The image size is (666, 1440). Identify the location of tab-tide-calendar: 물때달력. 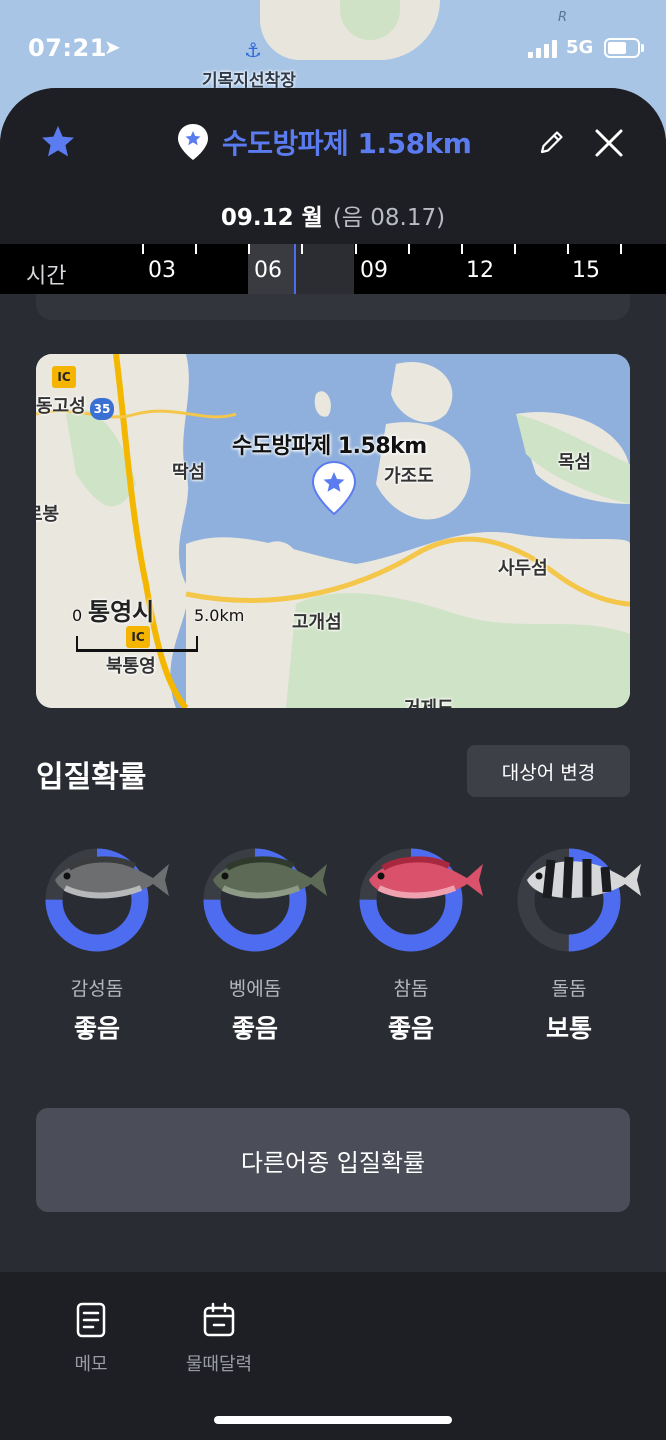
(219, 1339).